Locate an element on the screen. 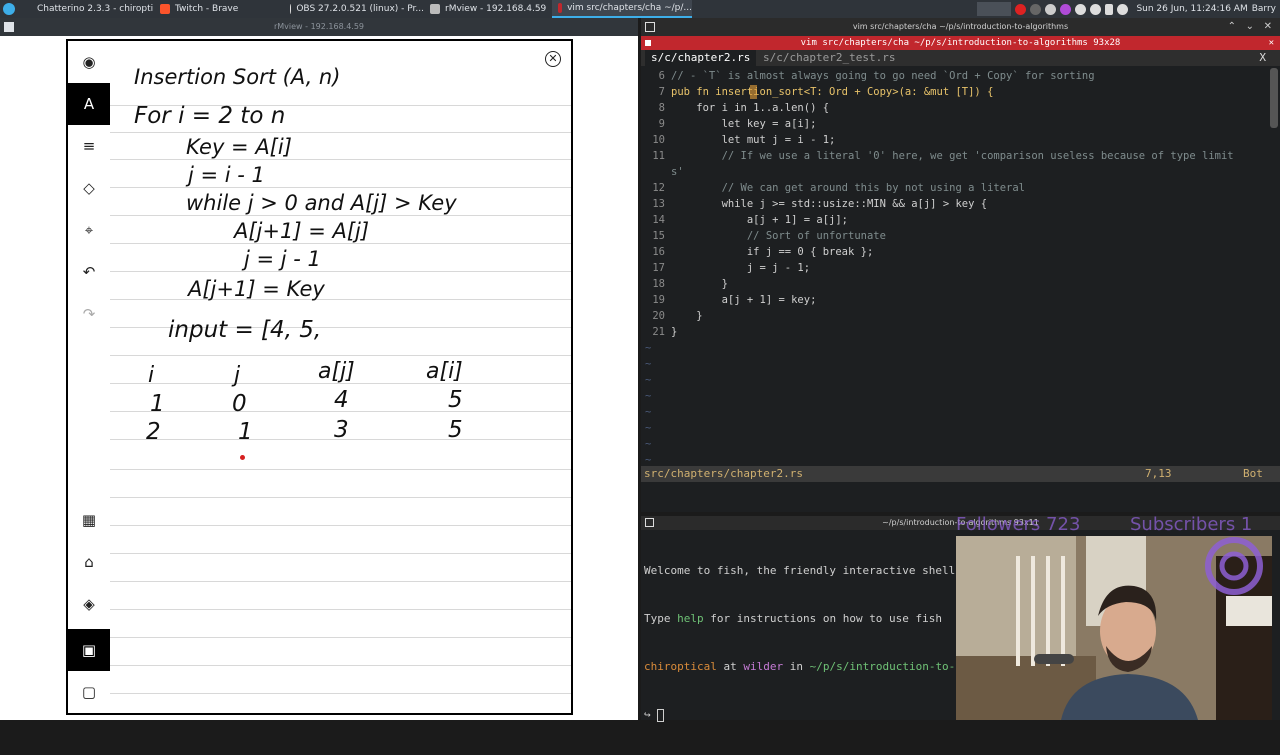 The width and height of the screenshot is (1280, 755). minimize-icon: ⌃ is located at coordinates (1232, 27).